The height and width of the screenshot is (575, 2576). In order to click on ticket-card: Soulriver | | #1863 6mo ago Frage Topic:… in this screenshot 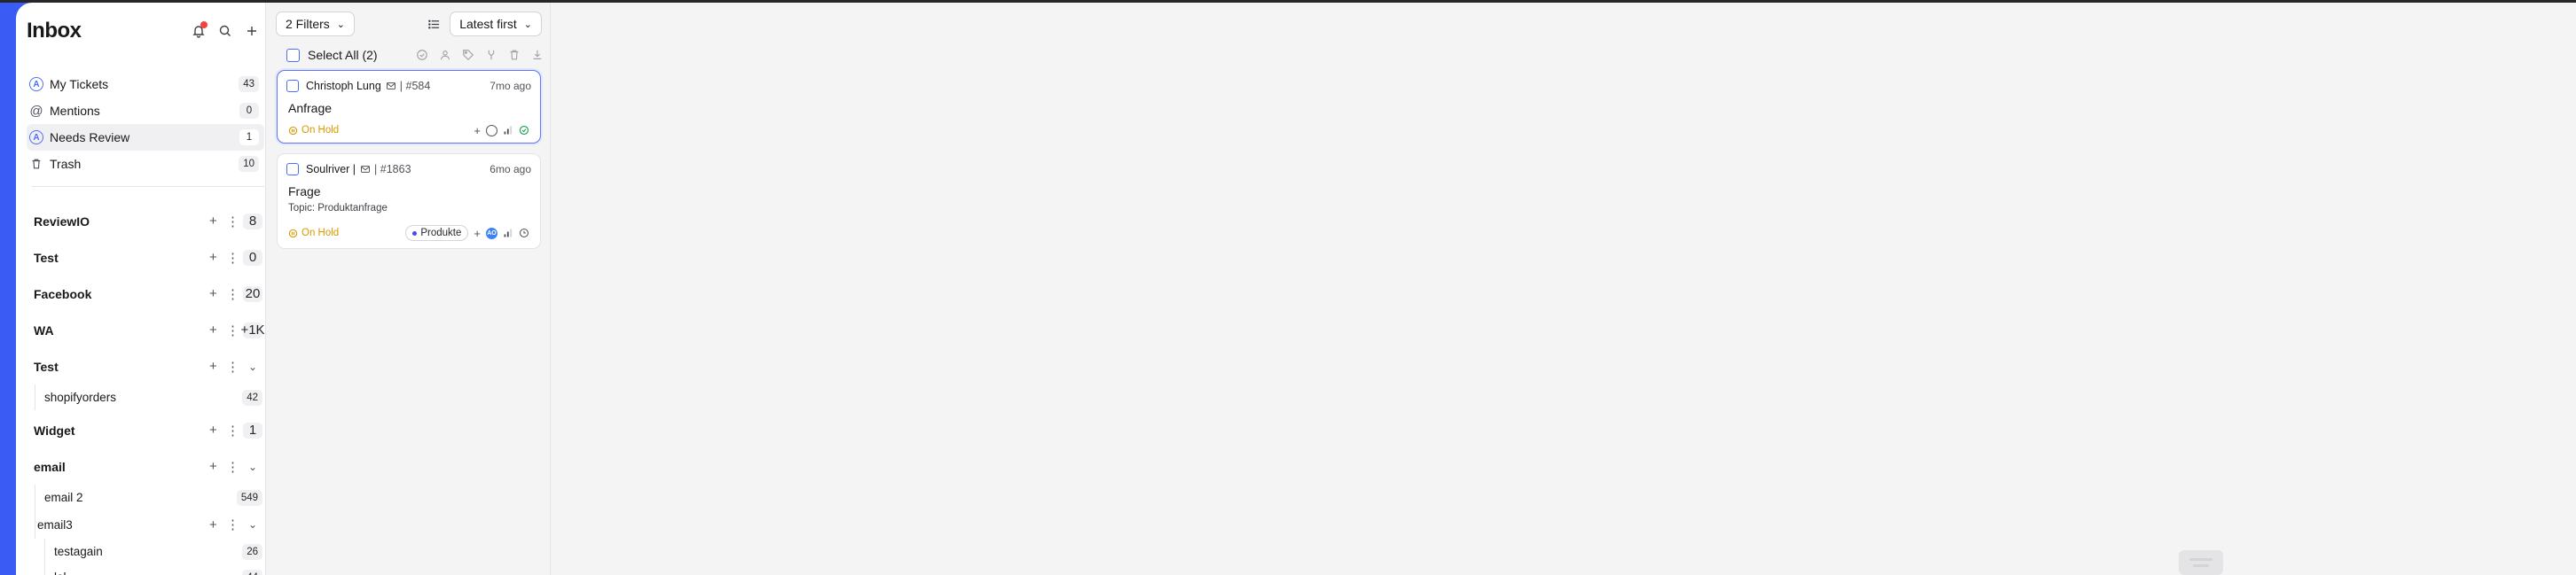, I will do `click(409, 201)`.